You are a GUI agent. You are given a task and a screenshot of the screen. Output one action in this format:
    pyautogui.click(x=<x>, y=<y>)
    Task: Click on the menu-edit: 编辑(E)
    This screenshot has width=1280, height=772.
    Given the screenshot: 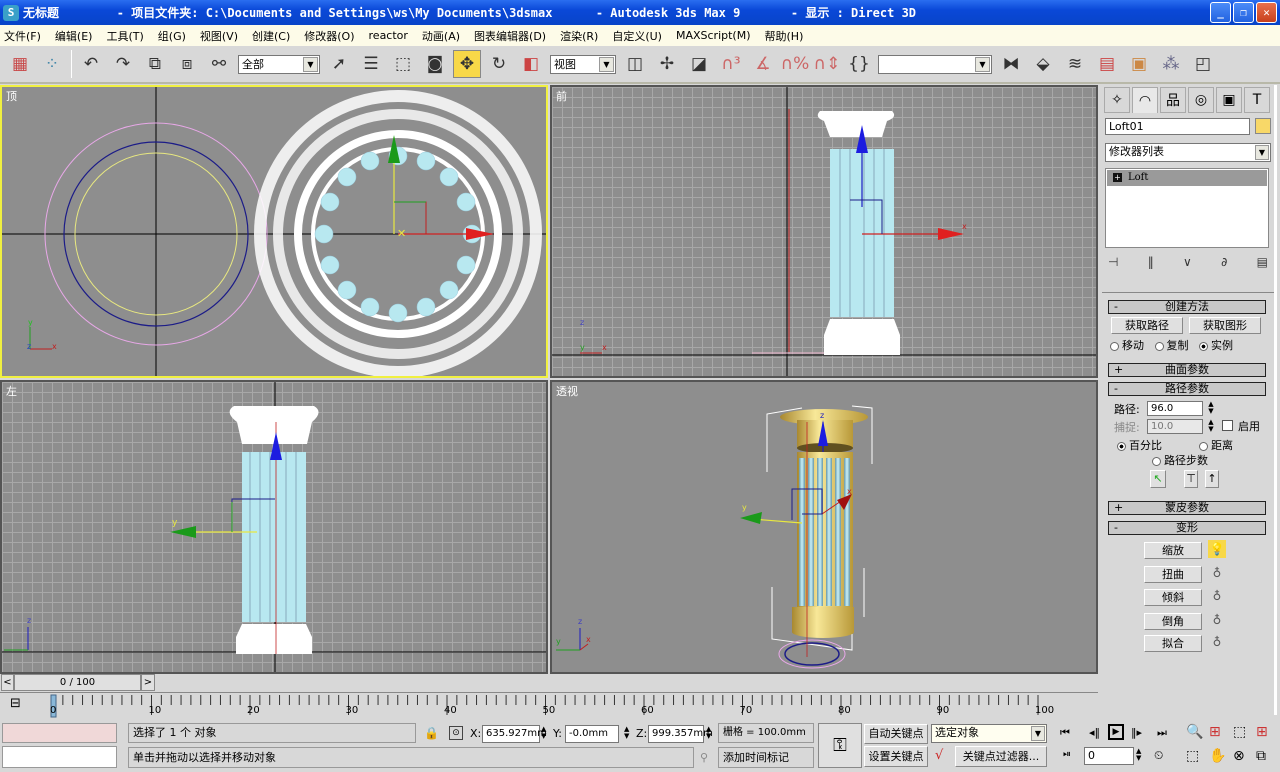 What is the action you would take?
    pyautogui.click(x=74, y=36)
    